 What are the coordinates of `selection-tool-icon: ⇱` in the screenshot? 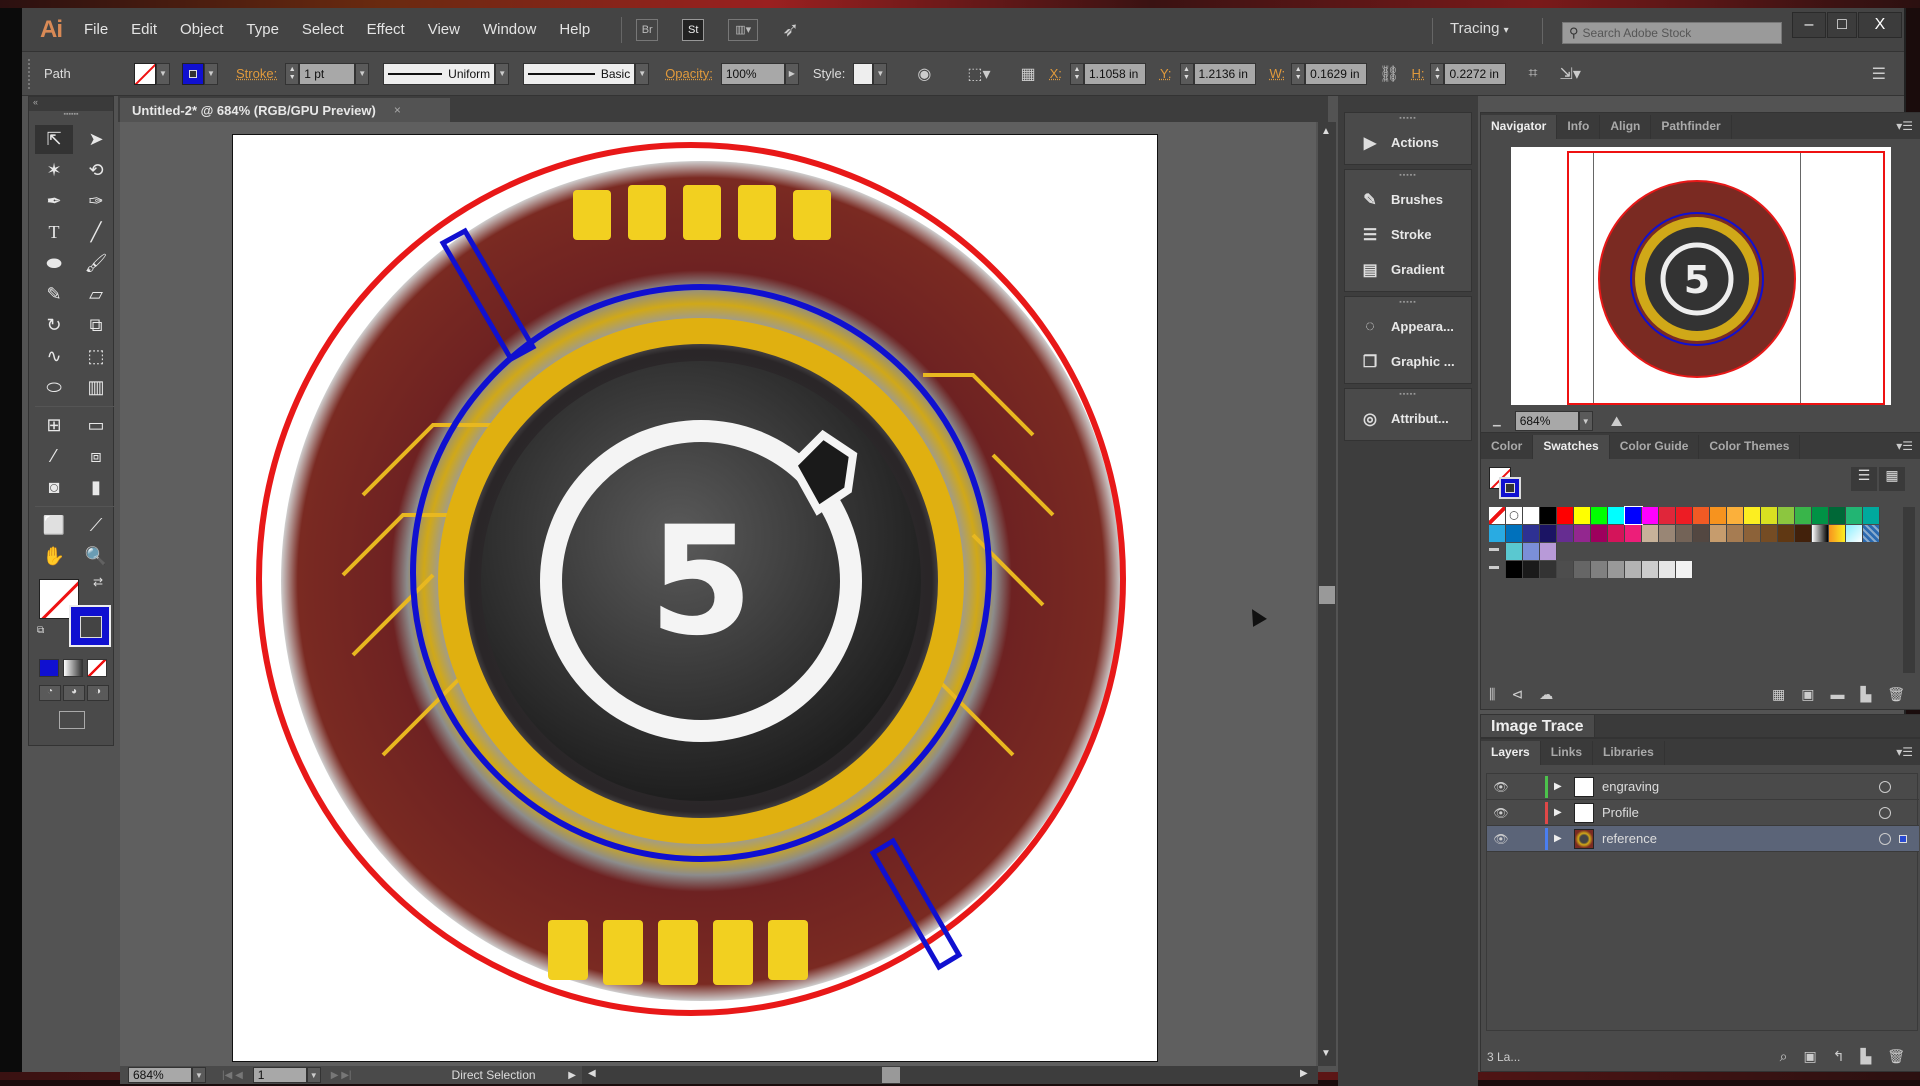 It's located at (54, 139).